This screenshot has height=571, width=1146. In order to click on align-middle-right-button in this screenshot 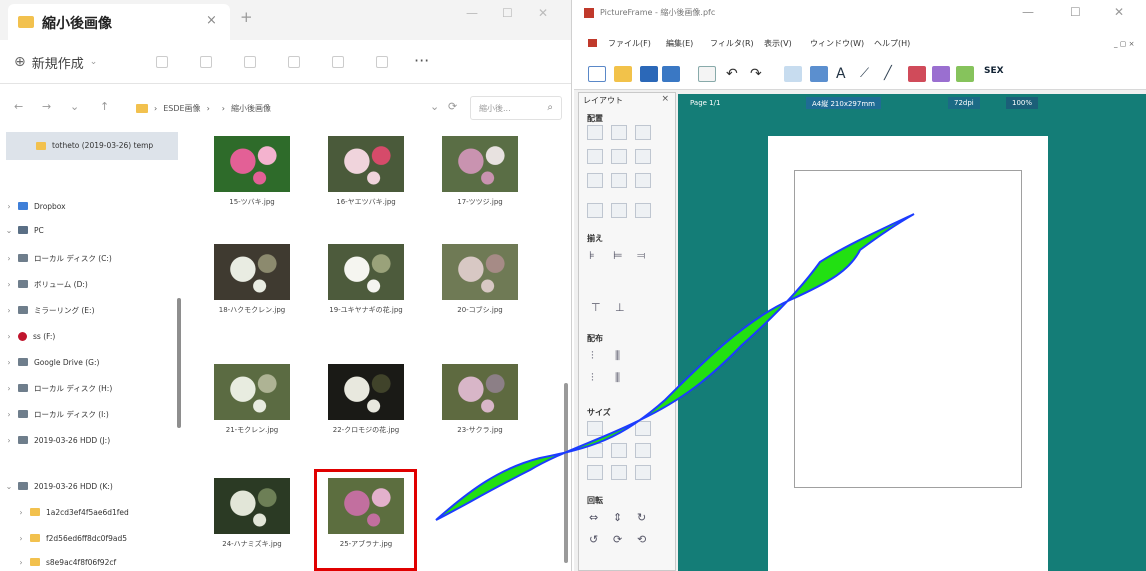, I will do `click(643, 156)`.